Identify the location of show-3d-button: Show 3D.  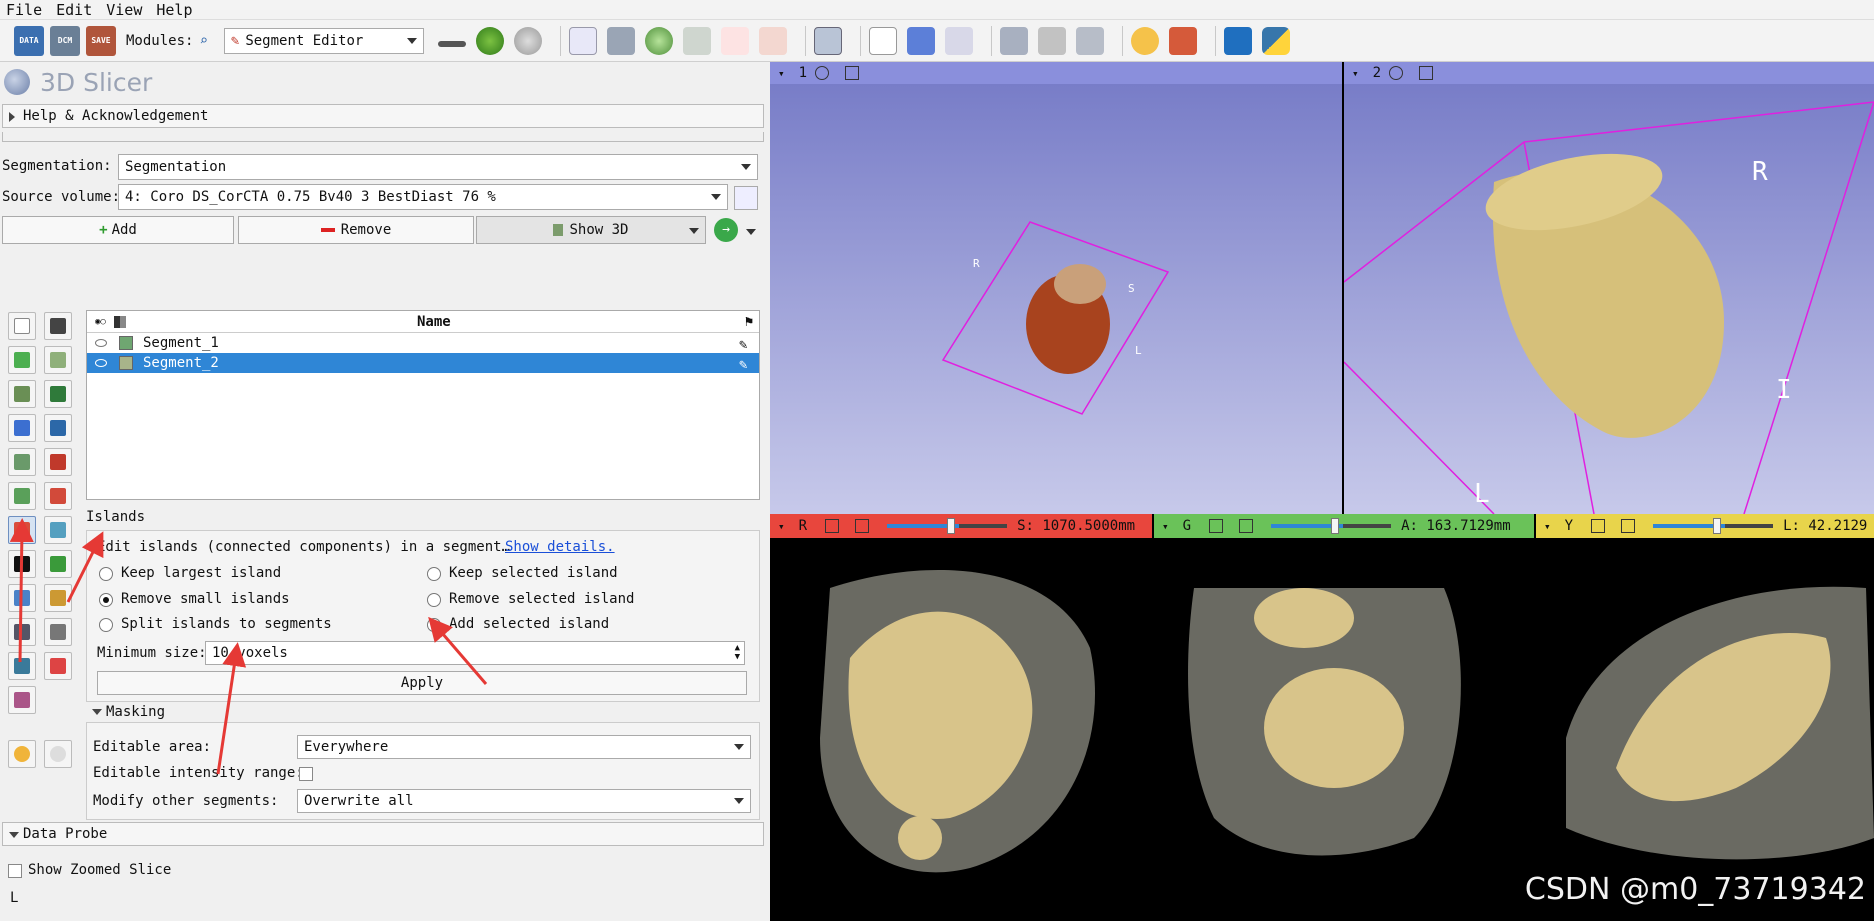
(591, 230).